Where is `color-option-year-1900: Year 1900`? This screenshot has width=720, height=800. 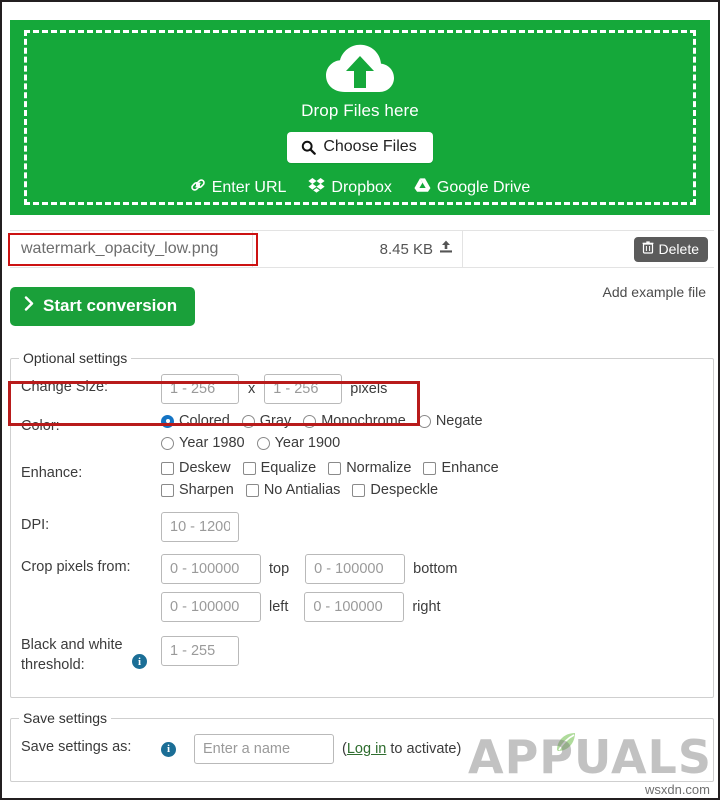 color-option-year-1900: Year 1900 is located at coordinates (298, 443).